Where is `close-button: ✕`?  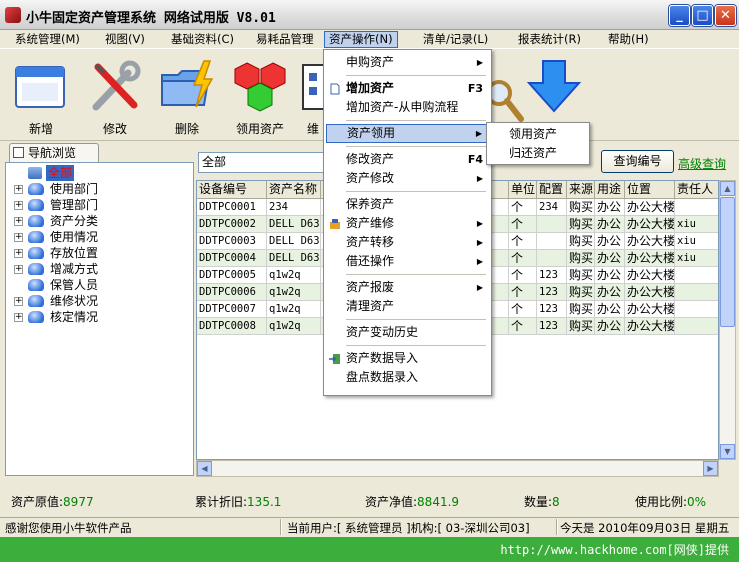 close-button: ✕ is located at coordinates (725, 15).